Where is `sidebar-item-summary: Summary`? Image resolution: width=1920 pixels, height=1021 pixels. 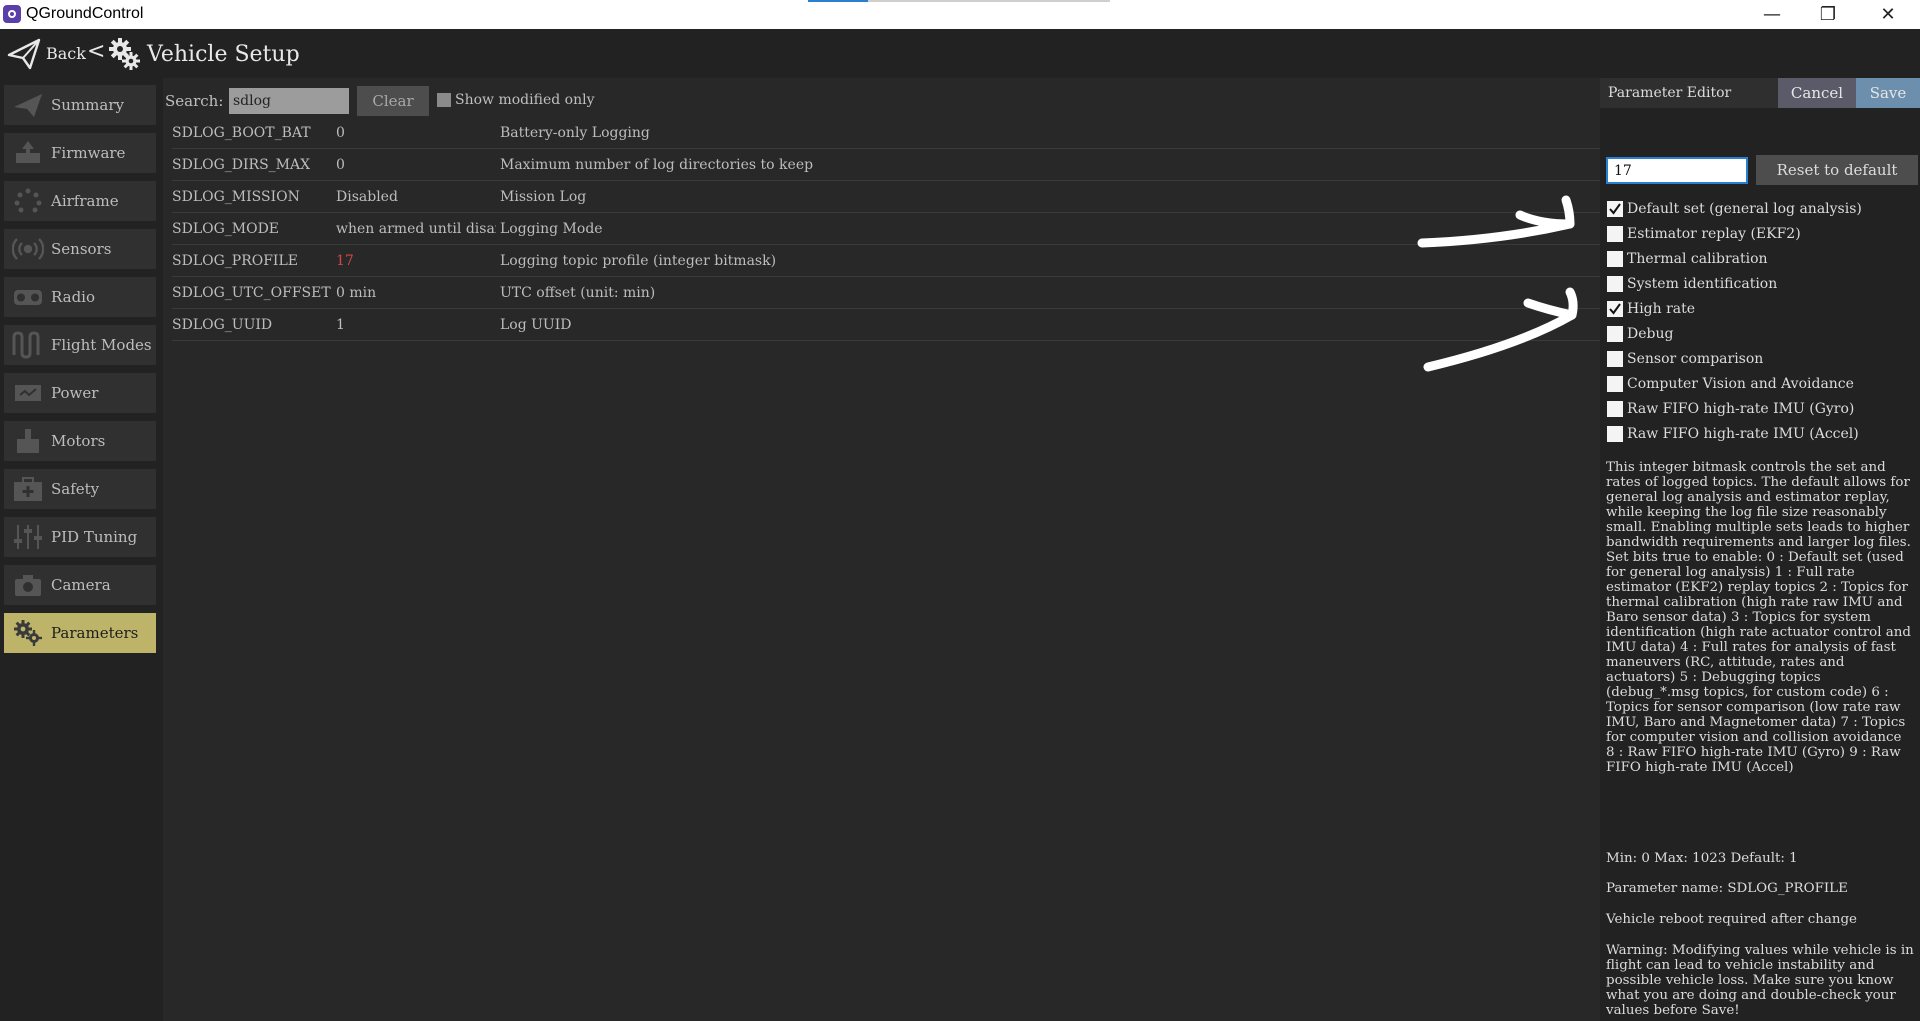 sidebar-item-summary: Summary is located at coordinates (80, 105).